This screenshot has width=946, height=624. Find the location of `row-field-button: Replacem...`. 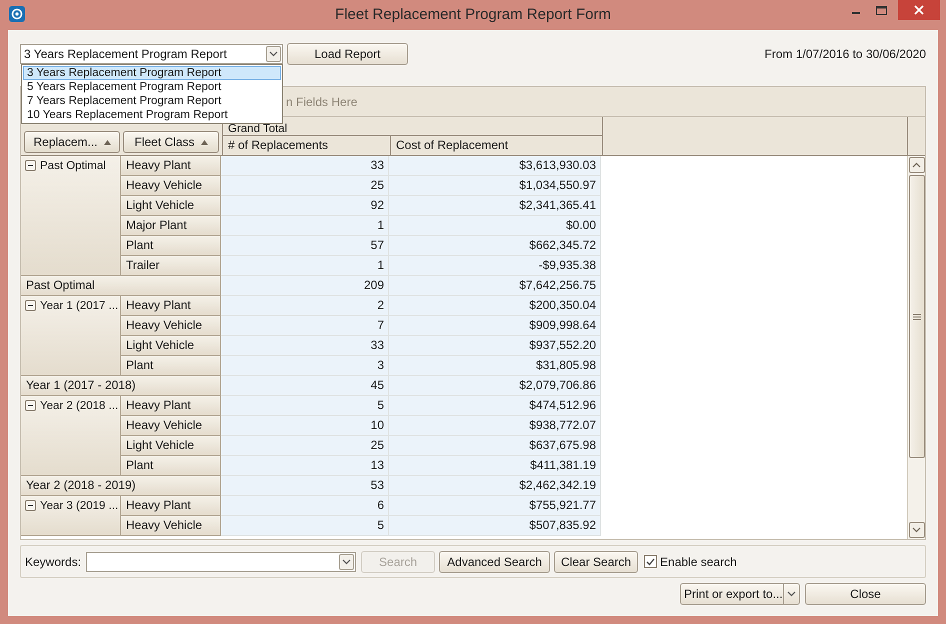

row-field-button: Replacem... is located at coordinates (72, 142).